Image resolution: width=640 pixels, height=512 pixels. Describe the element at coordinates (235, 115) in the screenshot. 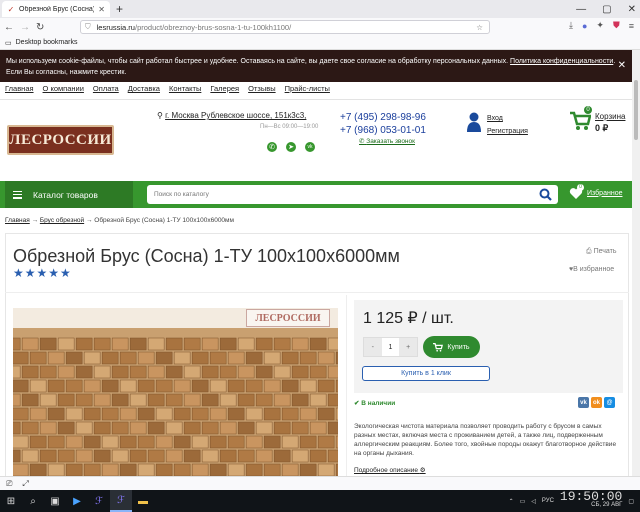

I see `address-text: г. Москва Рублевское шоссе, 151к3с3,` at that location.